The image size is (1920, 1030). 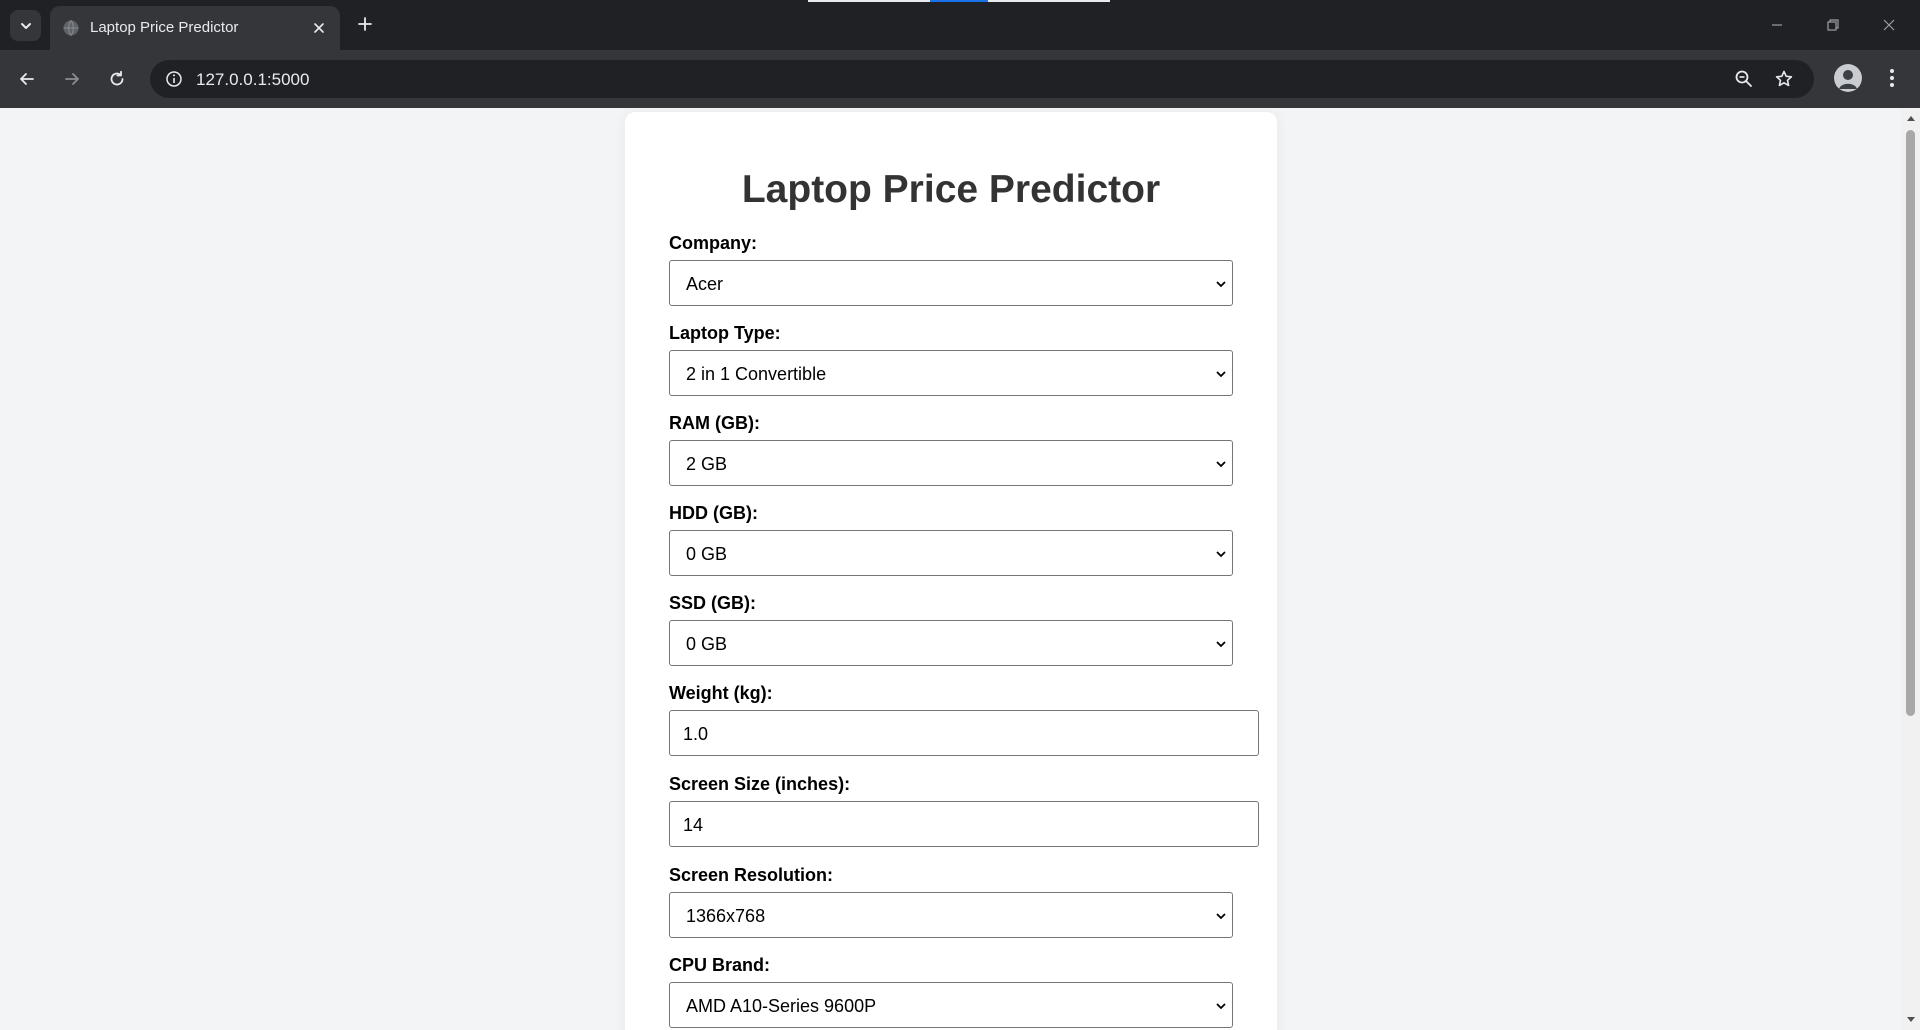 I want to click on triangle-up-icon, so click(x=1910, y=118).